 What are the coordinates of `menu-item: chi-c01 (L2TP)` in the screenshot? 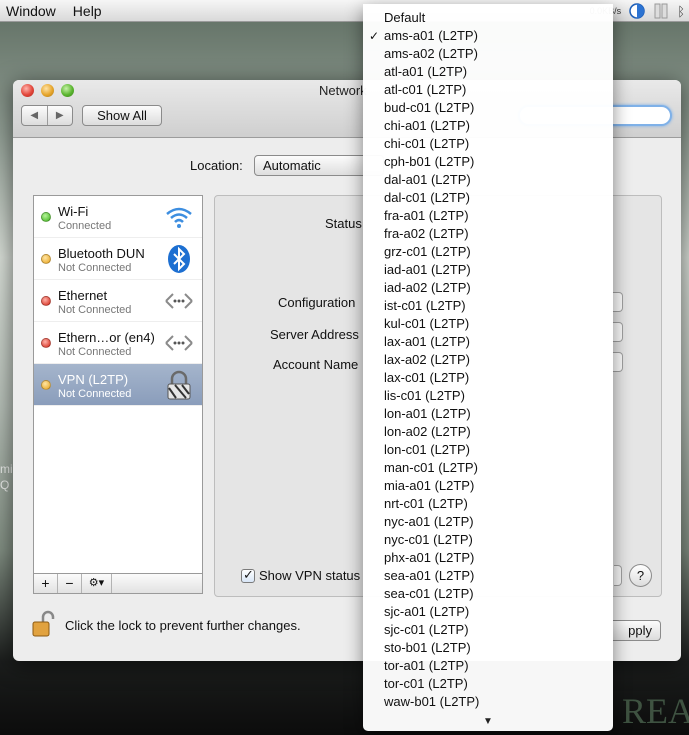 It's located at (488, 144).